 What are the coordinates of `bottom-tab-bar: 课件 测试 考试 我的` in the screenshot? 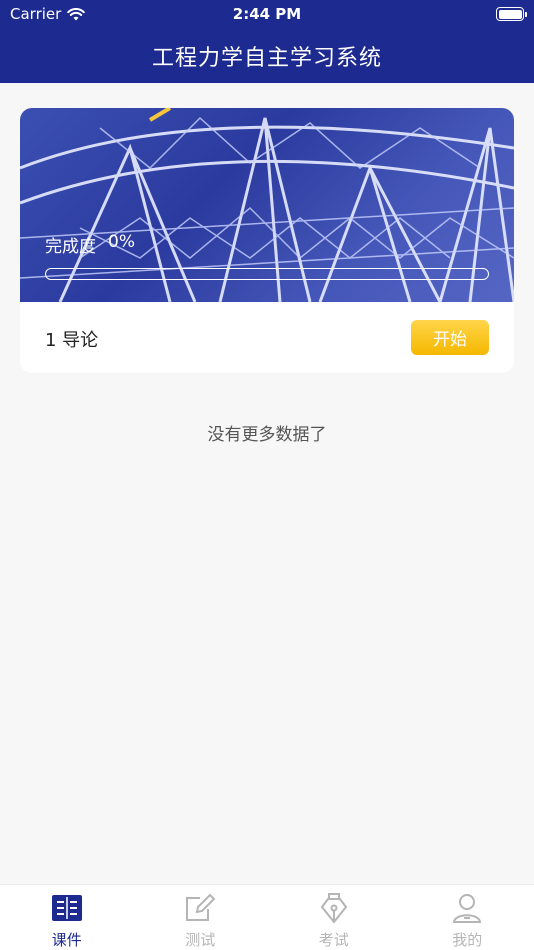 It's located at (267, 917).